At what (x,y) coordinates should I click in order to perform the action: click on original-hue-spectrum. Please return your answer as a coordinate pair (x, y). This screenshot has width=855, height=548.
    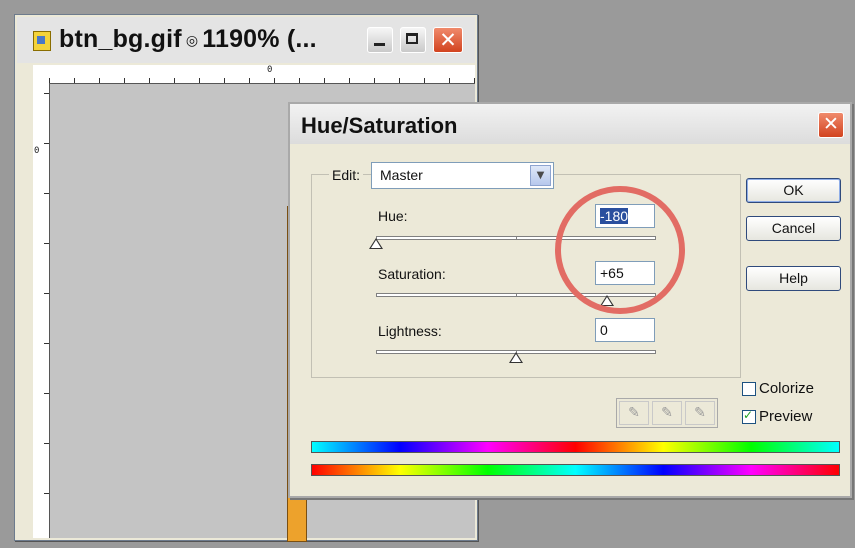
    Looking at the image, I should click on (575, 470).